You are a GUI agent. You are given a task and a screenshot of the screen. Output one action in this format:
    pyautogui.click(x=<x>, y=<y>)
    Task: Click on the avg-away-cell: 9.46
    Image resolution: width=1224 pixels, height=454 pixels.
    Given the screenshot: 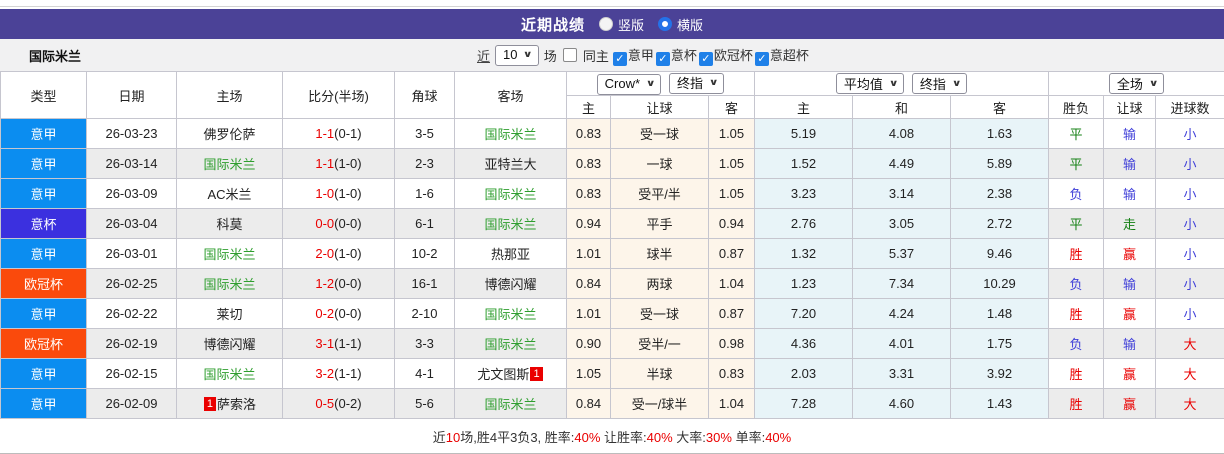 What is the action you would take?
    pyautogui.click(x=999, y=253)
    